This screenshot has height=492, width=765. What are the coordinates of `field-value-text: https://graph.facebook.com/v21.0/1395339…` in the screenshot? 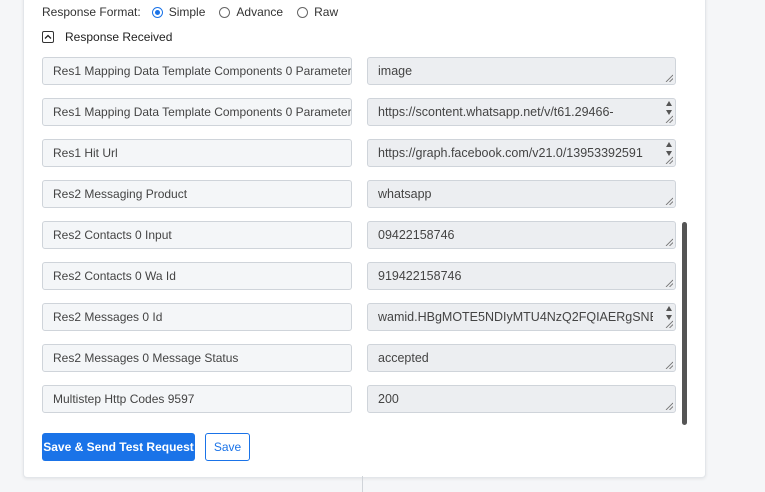 It's located at (510, 153).